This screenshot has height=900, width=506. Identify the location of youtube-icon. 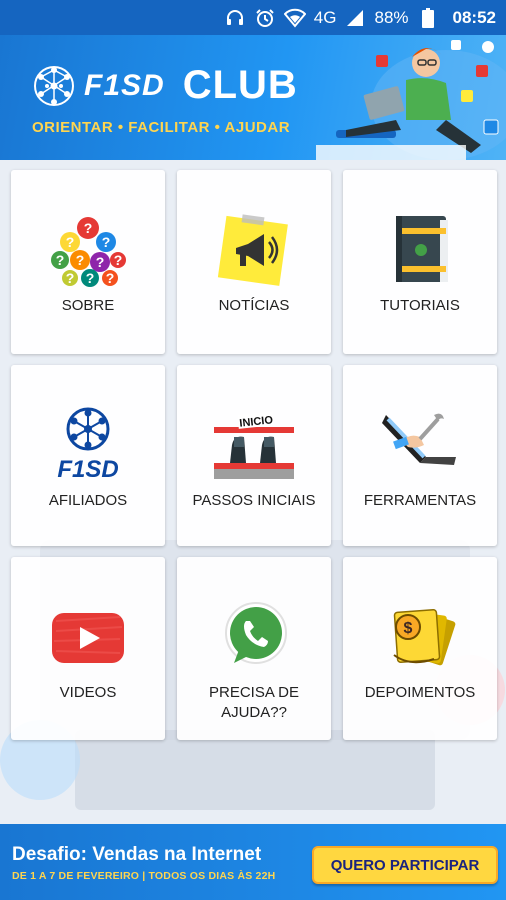
(88, 638).